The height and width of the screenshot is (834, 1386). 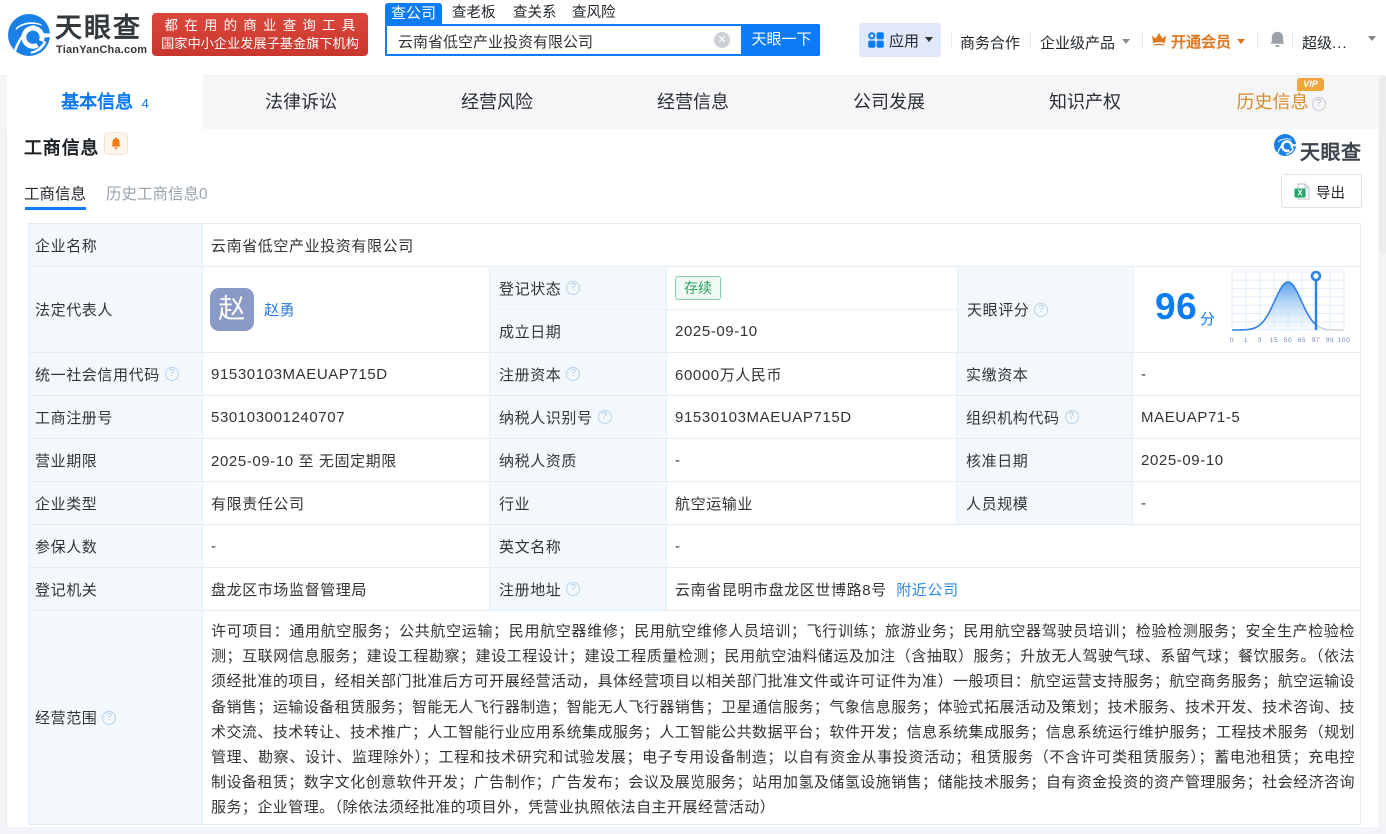 What do you see at coordinates (1330, 340) in the screenshot?
I see `svg-text: 99` at bounding box center [1330, 340].